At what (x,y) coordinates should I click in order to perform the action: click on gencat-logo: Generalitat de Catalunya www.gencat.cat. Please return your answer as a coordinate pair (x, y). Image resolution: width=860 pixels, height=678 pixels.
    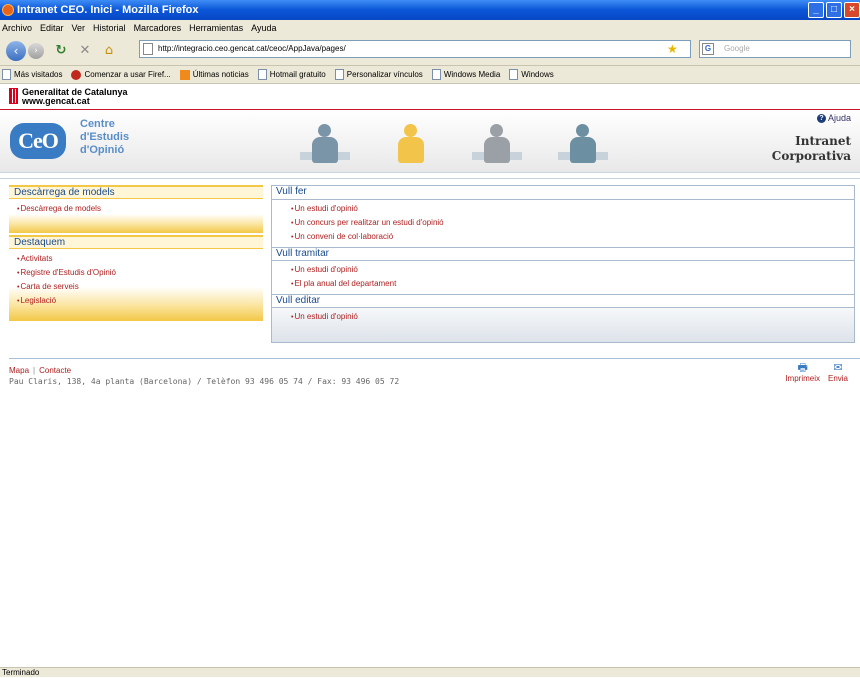
    Looking at the image, I should click on (68, 97).